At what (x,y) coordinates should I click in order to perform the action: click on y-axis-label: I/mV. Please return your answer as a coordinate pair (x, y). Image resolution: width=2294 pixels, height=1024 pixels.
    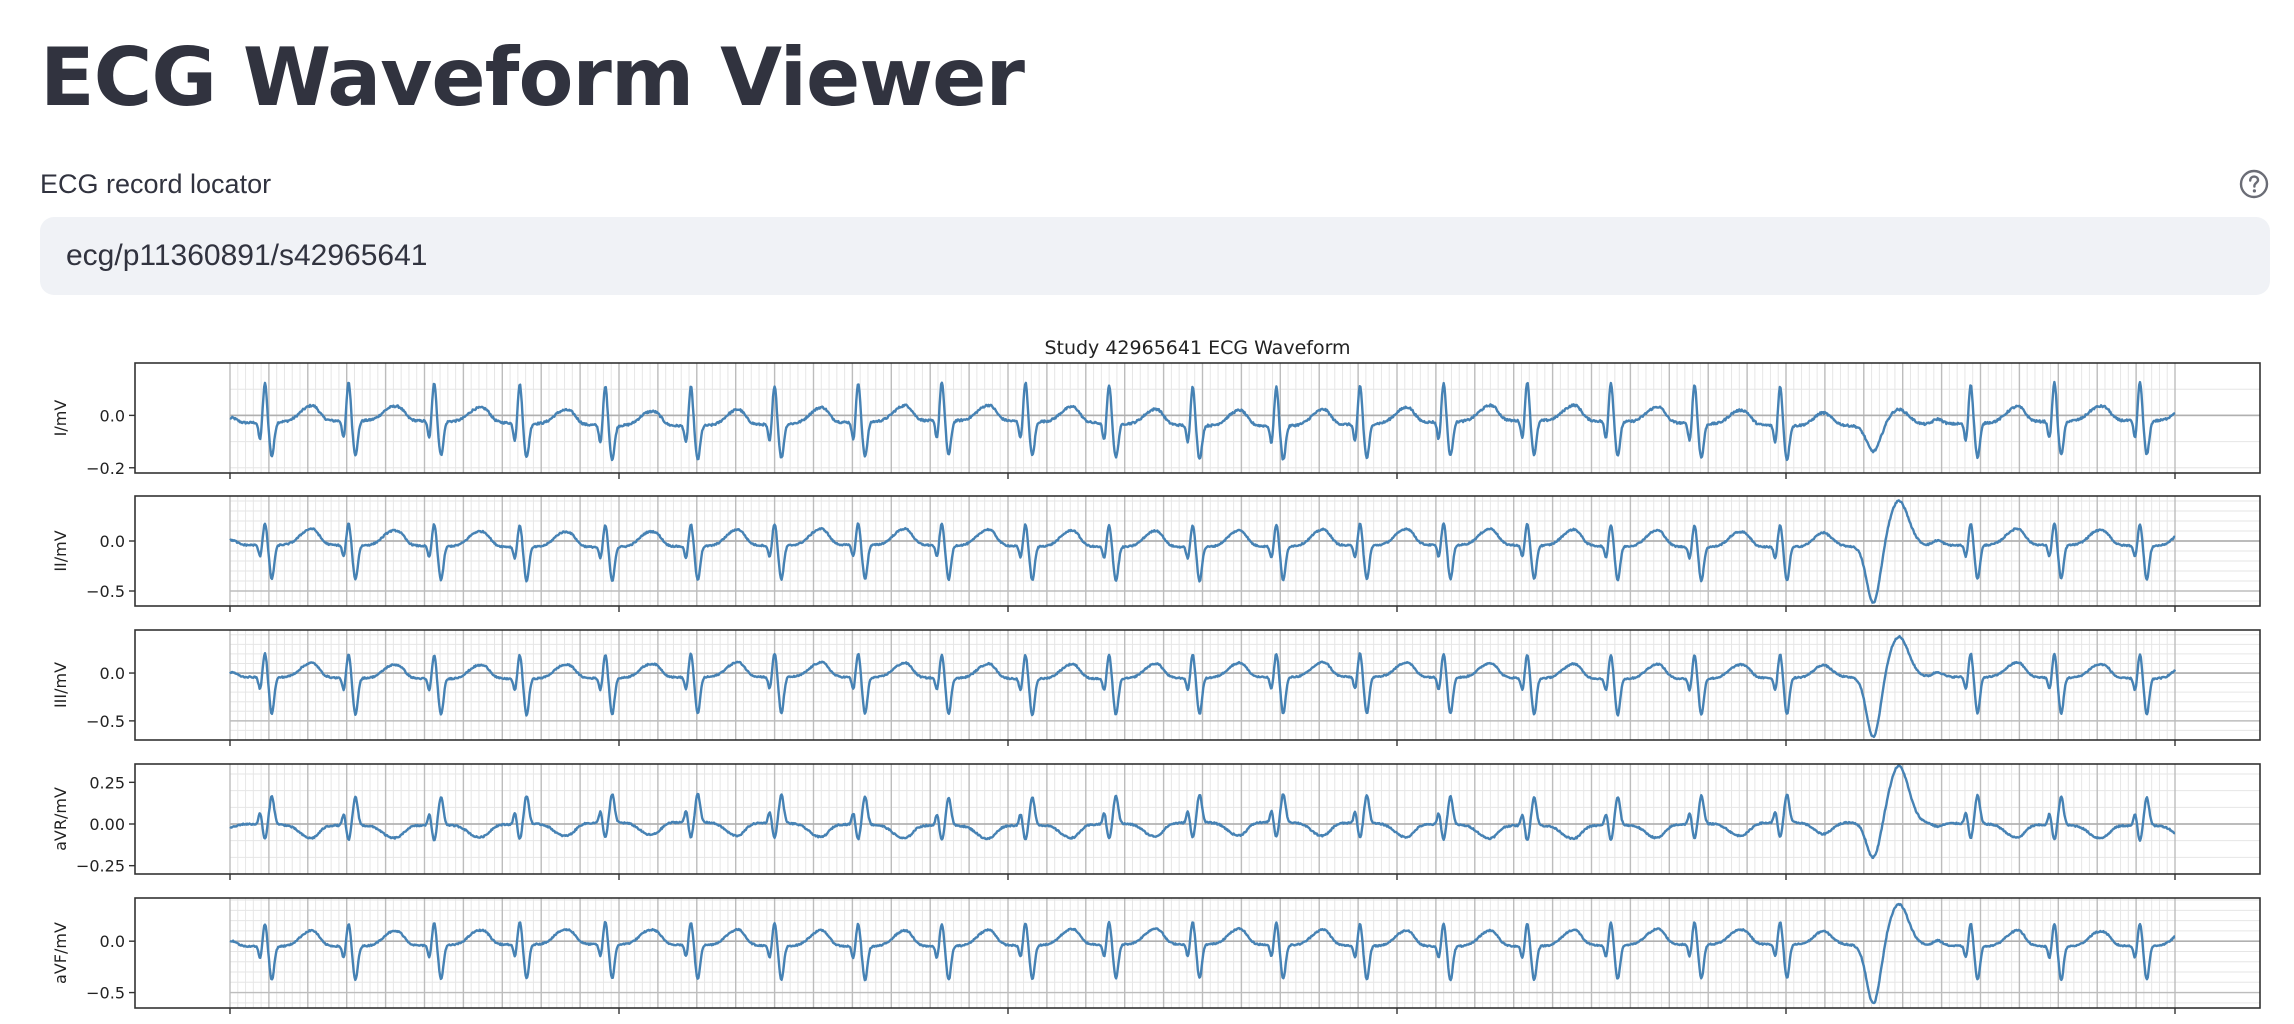
    Looking at the image, I should click on (60, 418).